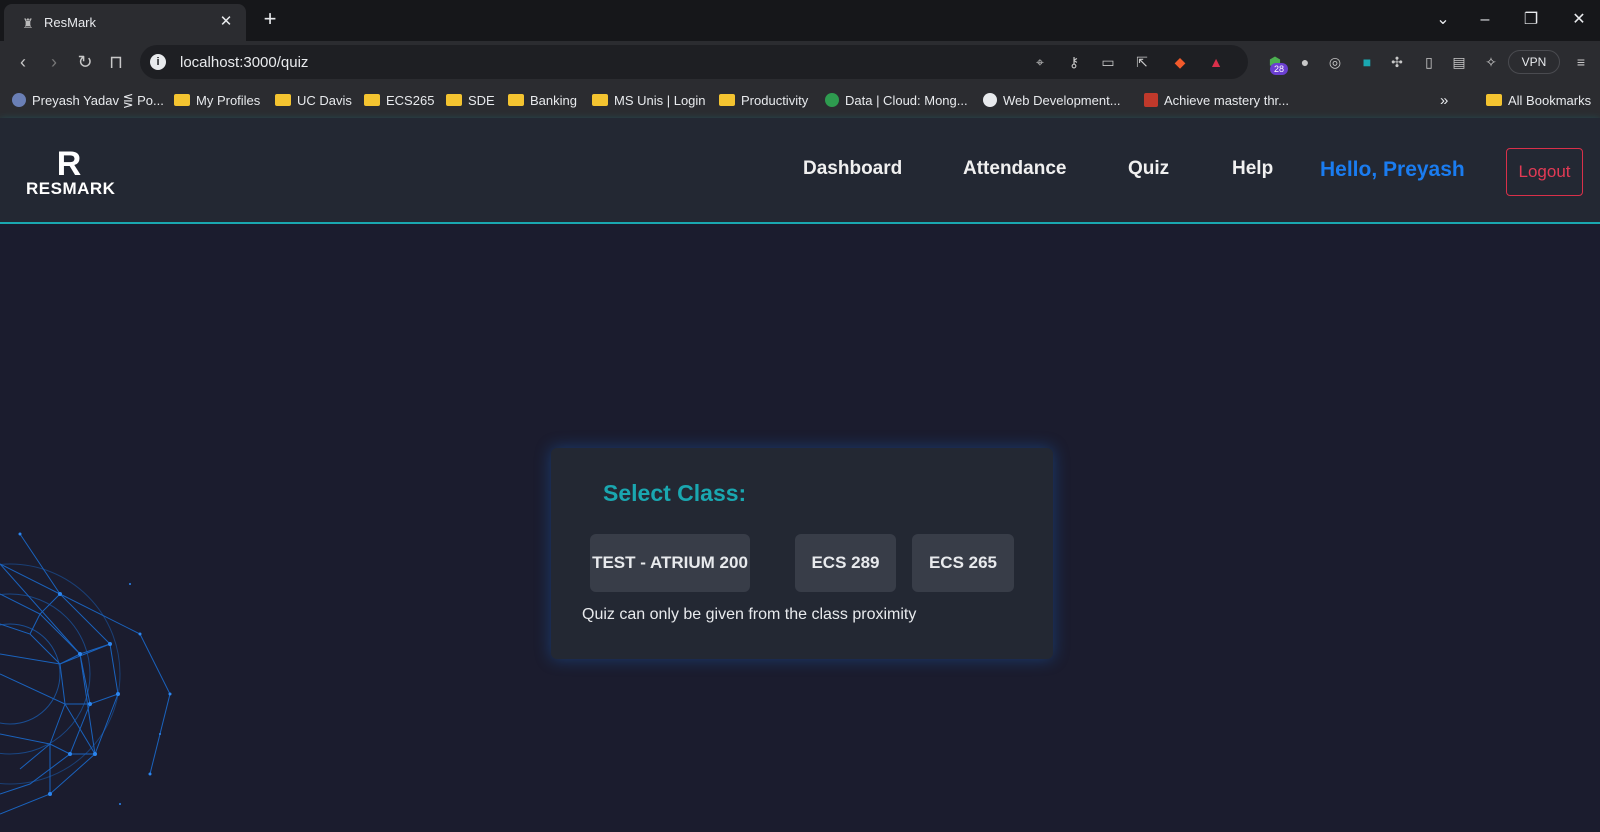 This screenshot has height=832, width=1600. What do you see at coordinates (675, 493) in the screenshot?
I see `select-class-heading: Select Class:` at bounding box center [675, 493].